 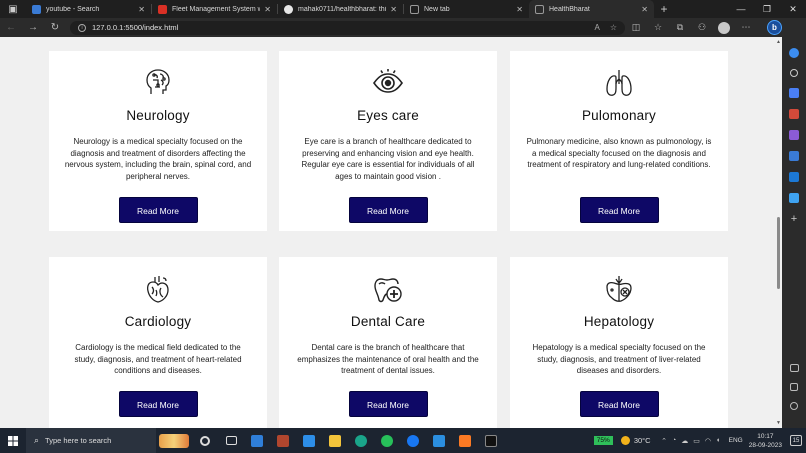 I want to click on tab-github-healthbharat: mahak0711/healthbharat: this is ✕, so click(x=340, y=9).